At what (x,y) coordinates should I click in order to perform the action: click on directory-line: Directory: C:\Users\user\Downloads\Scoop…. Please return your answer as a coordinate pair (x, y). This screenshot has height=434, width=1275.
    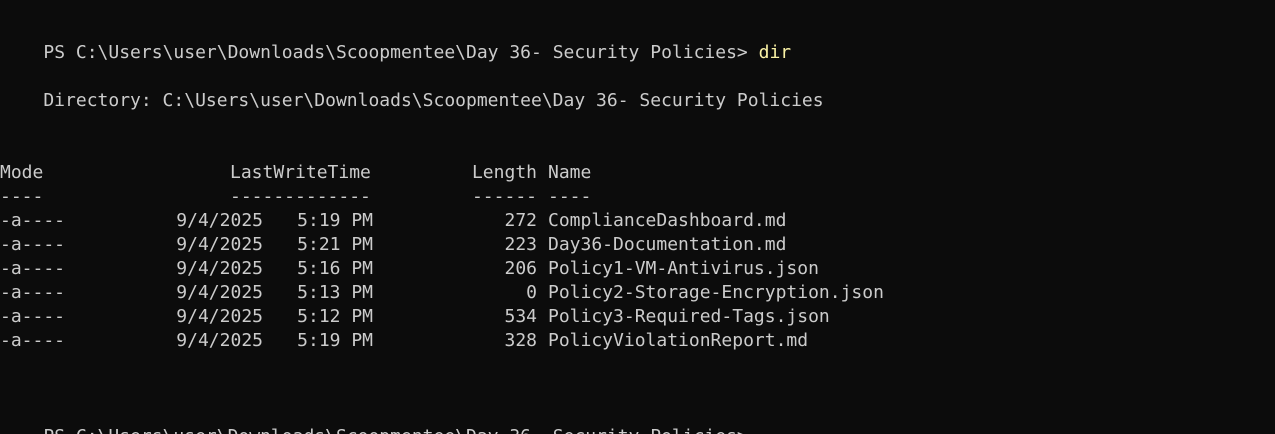
    Looking at the image, I should click on (412, 100).